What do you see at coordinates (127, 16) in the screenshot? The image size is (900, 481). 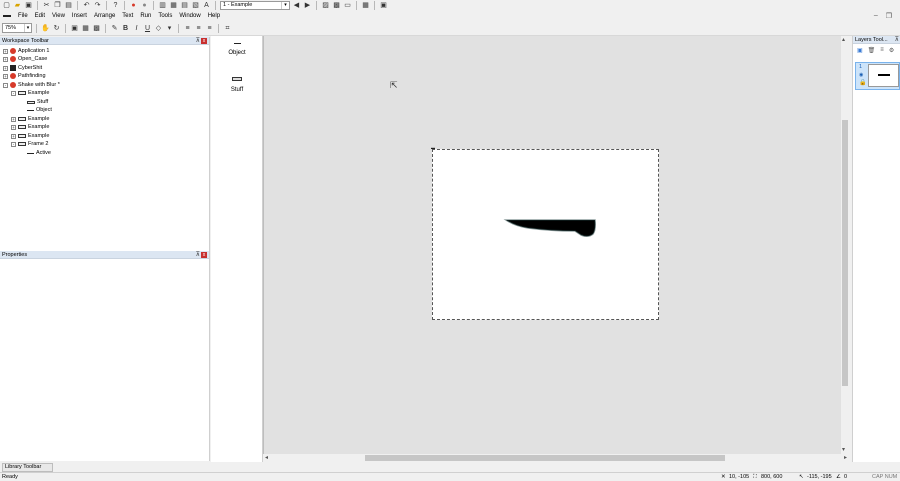 I see `menu-item-text: Text` at bounding box center [127, 16].